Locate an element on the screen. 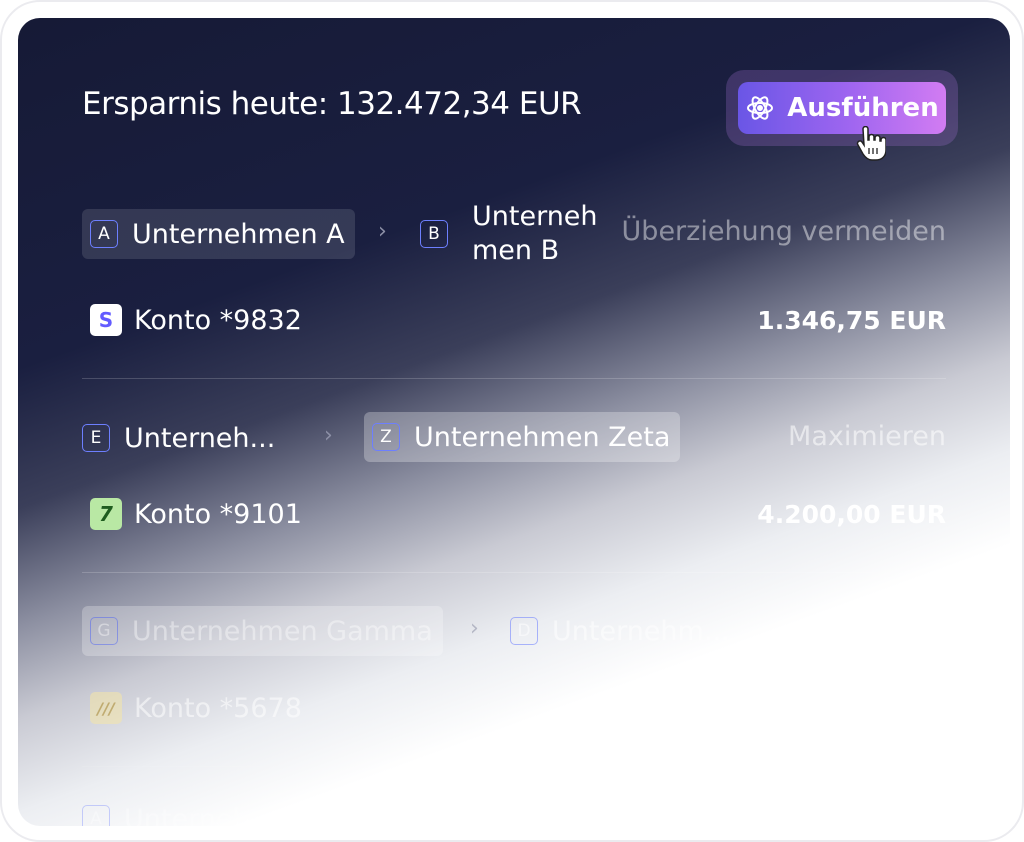 The height and width of the screenshot is (842, 1024). strategy-label: Maximieren is located at coordinates (867, 436).